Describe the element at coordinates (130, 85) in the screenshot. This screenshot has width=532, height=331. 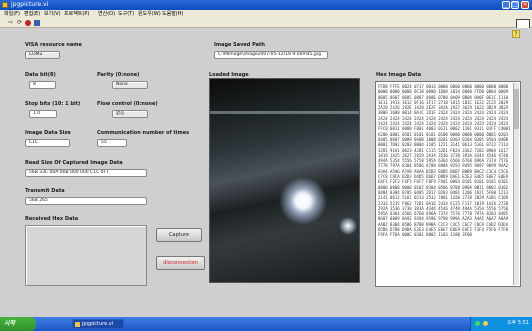
I see `parity-select: None` at that location.